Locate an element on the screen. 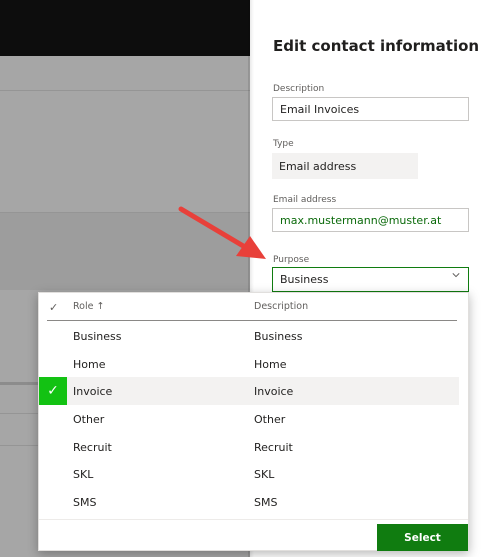  panel-title: Edit contact information is located at coordinates (376, 46).